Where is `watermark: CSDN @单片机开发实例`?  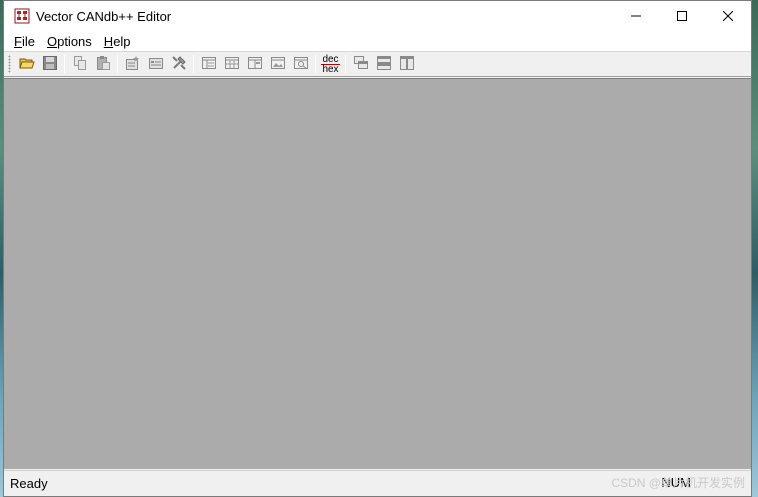
watermark: CSDN @单片机开发实例 is located at coordinates (678, 483).